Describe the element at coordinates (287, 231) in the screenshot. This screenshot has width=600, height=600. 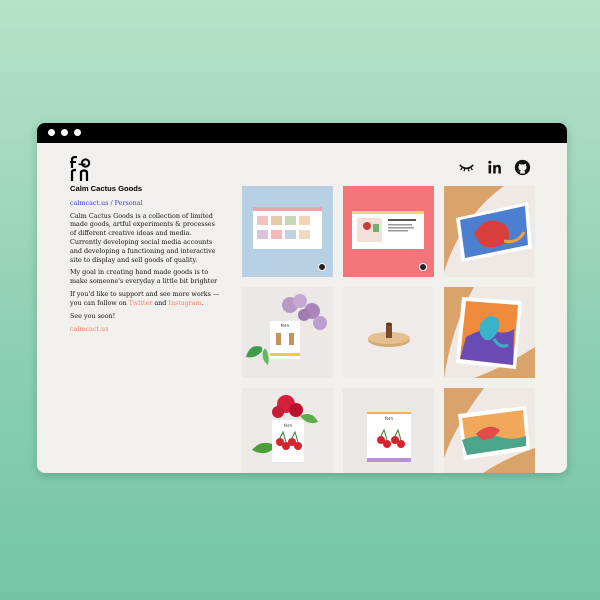
I see `gallery-tile-website-blue` at that location.